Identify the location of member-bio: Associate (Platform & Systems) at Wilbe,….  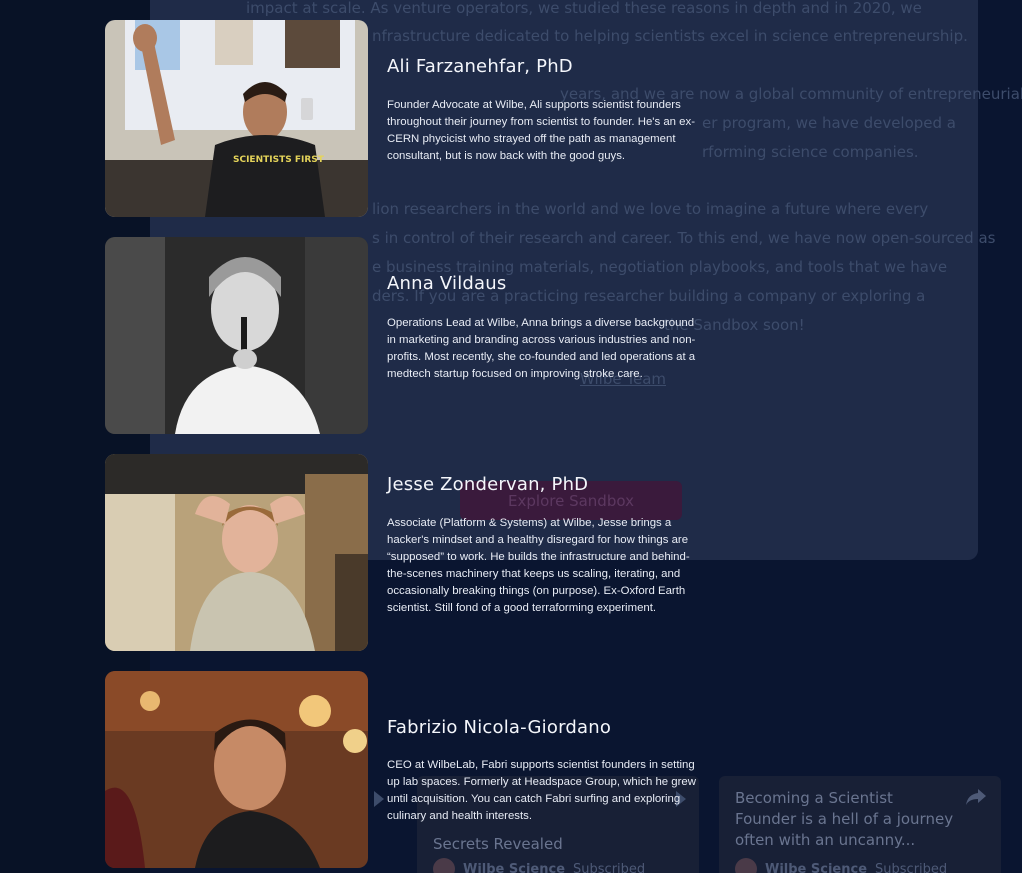
(538, 565).